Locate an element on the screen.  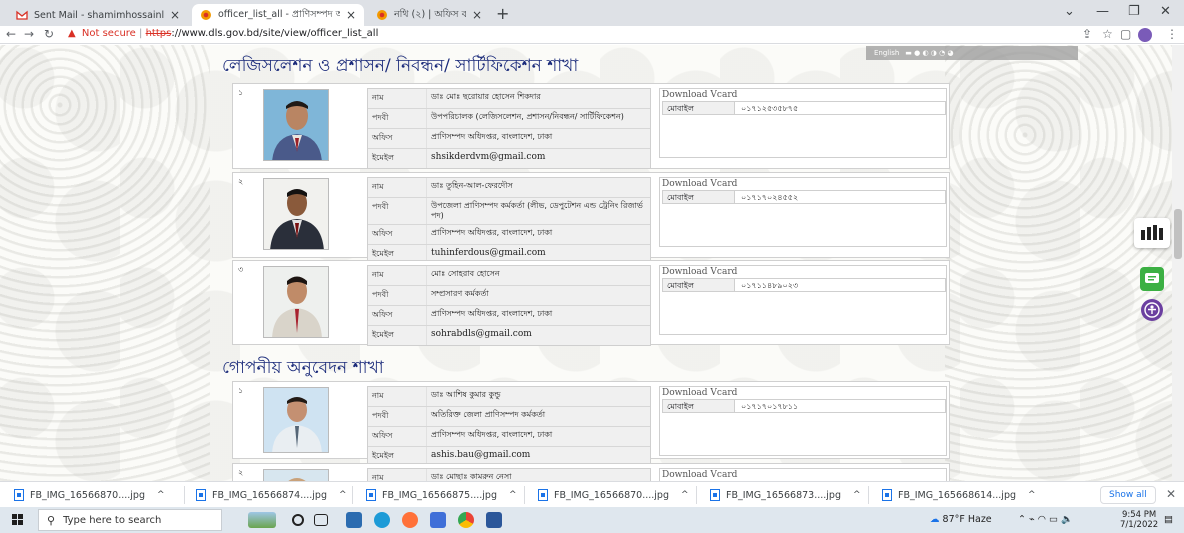
officer-name: ডাঃ তুহিন-আল-ফেরদৌস is located at coordinates (538, 187).